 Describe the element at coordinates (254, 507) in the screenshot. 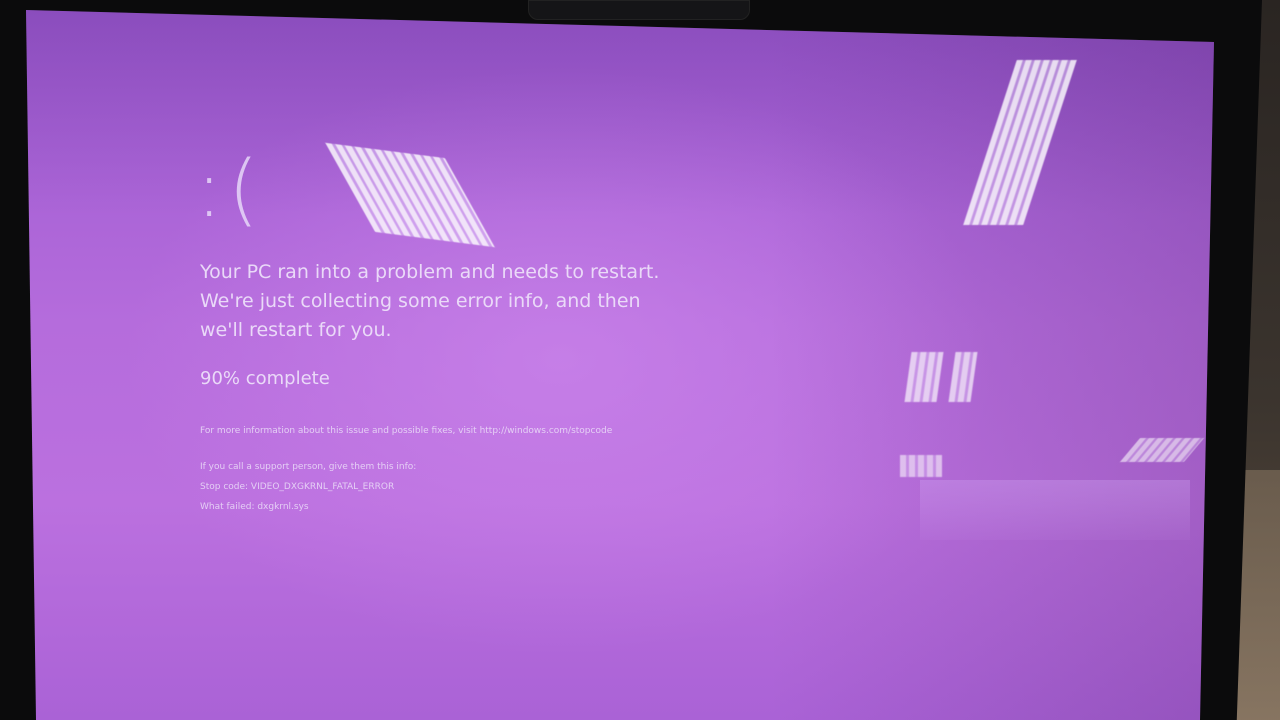

I see `what-failed: What failed: dxgkrnl.sys` at that location.